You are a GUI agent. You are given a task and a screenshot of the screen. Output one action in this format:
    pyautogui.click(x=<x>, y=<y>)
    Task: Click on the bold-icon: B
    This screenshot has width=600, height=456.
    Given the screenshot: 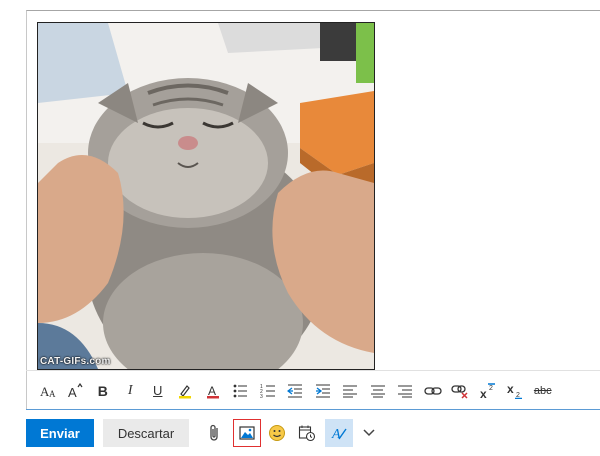 What is the action you would take?
    pyautogui.click(x=103, y=391)
    